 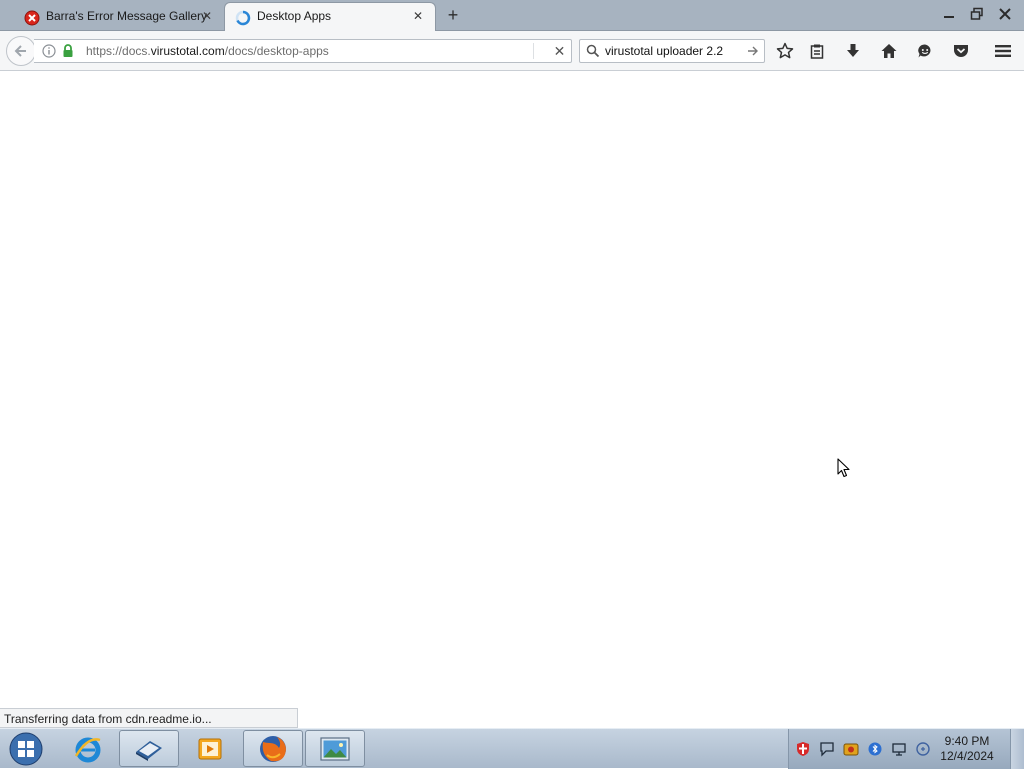 I want to click on go-arrow-icon, so click(x=753, y=51).